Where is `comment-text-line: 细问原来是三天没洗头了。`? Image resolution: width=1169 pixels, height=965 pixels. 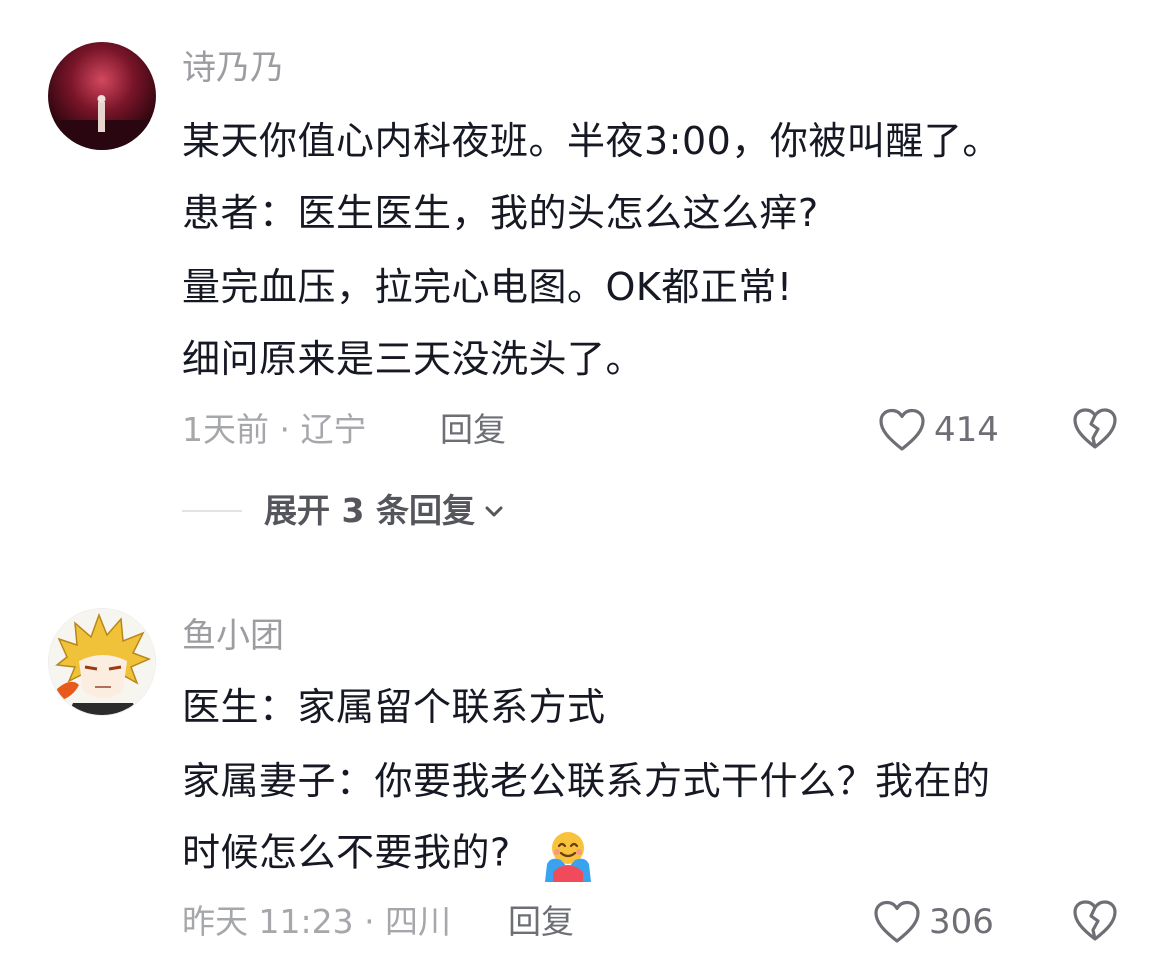 comment-text-line: 细问原来是三天没洗头了。 is located at coordinates (413, 359).